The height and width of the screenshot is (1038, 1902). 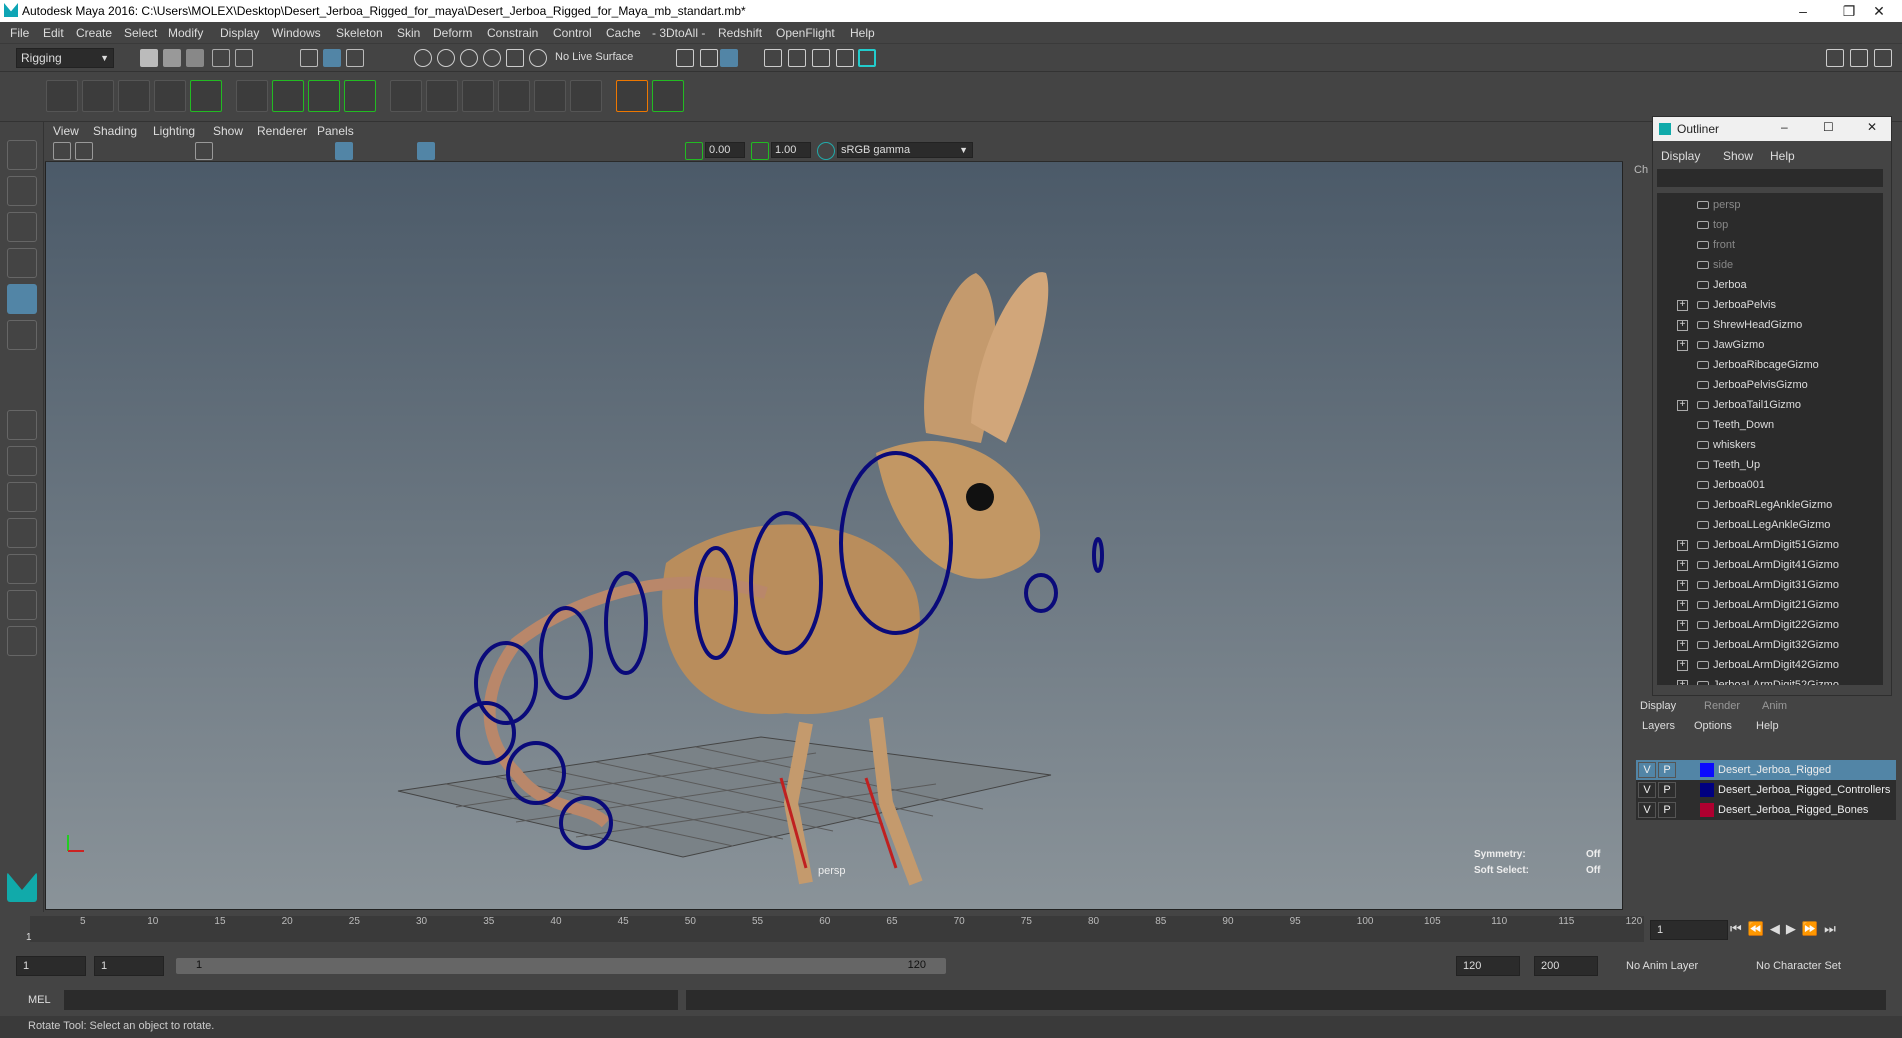 What do you see at coordinates (204, 151) in the screenshot?
I see `grid-toggle-icon` at bounding box center [204, 151].